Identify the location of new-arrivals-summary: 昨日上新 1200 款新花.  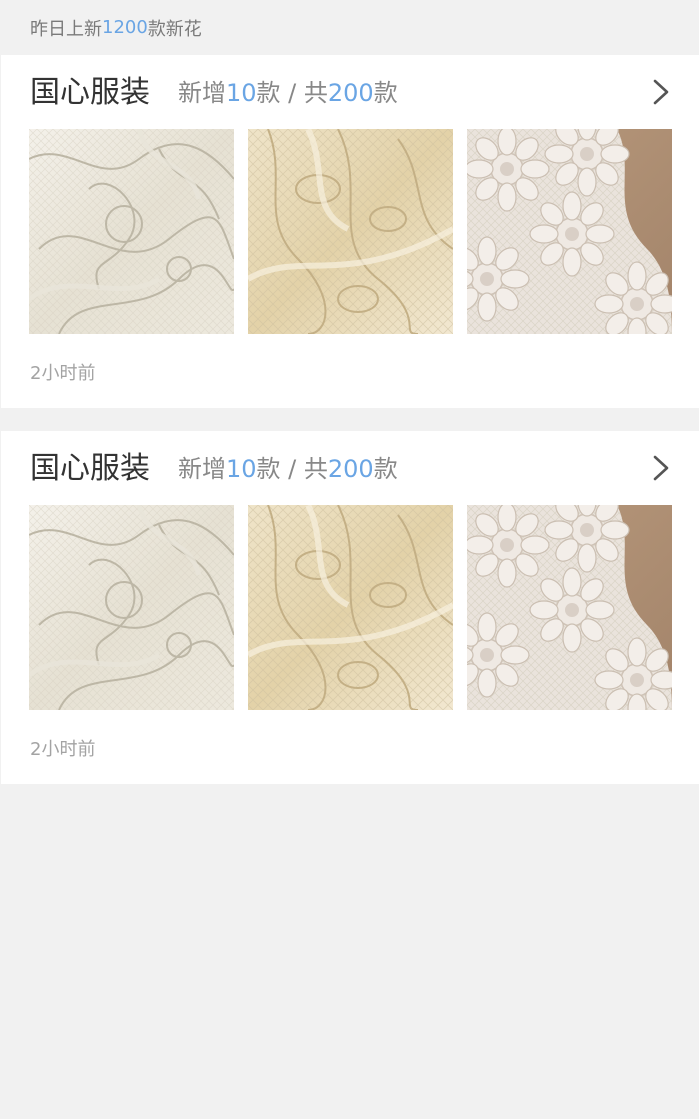
(349, 27).